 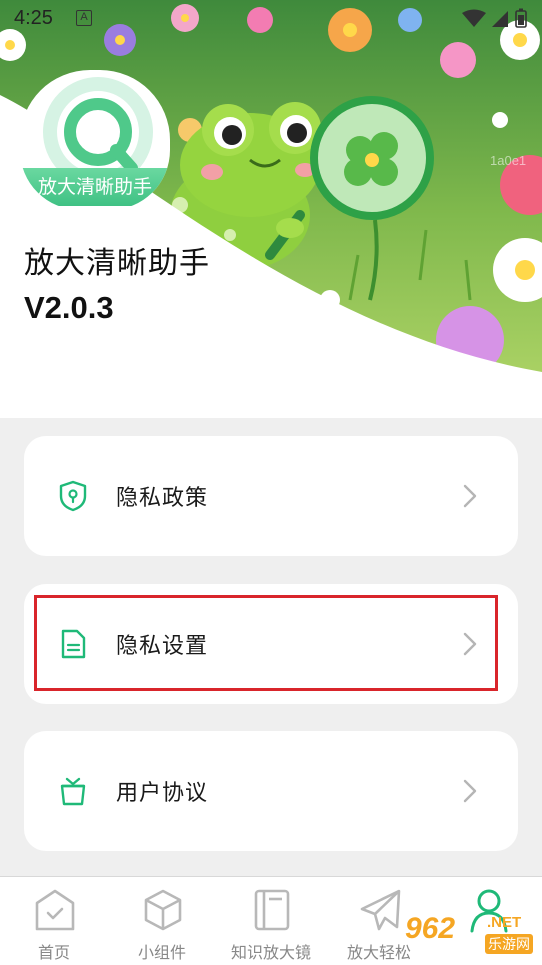 I want to click on status-icons, so click(x=494, y=18).